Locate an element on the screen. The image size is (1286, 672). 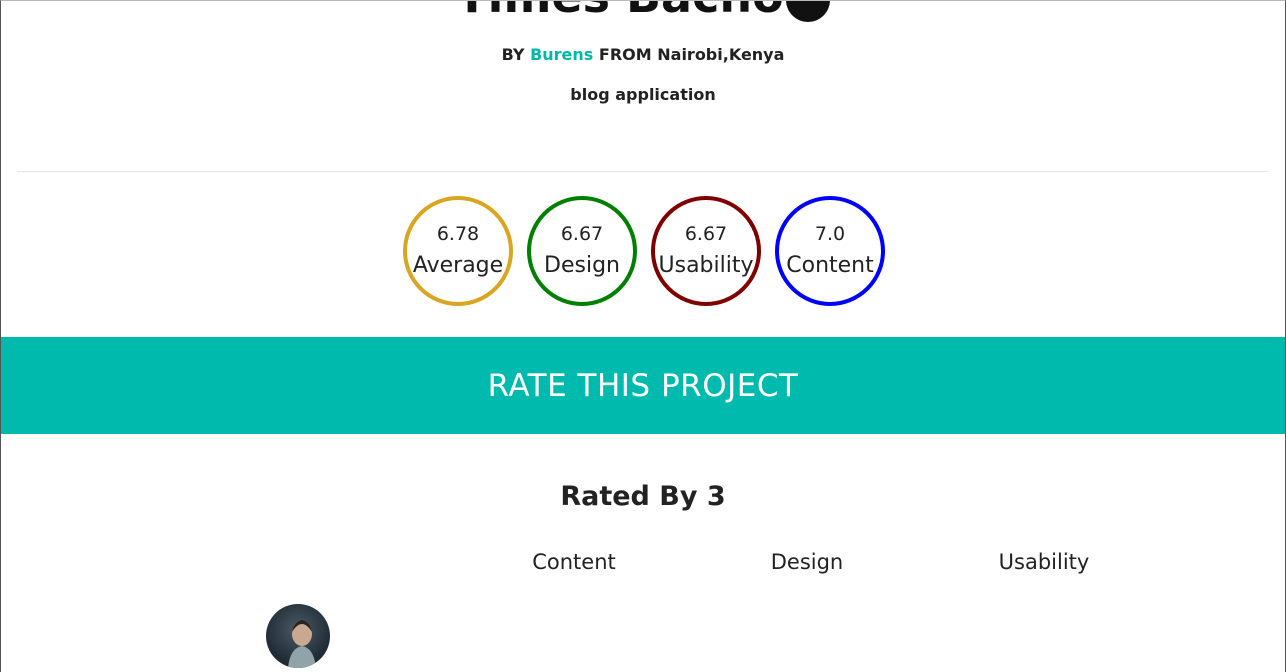
column-header-design: Design is located at coordinates (807, 562).